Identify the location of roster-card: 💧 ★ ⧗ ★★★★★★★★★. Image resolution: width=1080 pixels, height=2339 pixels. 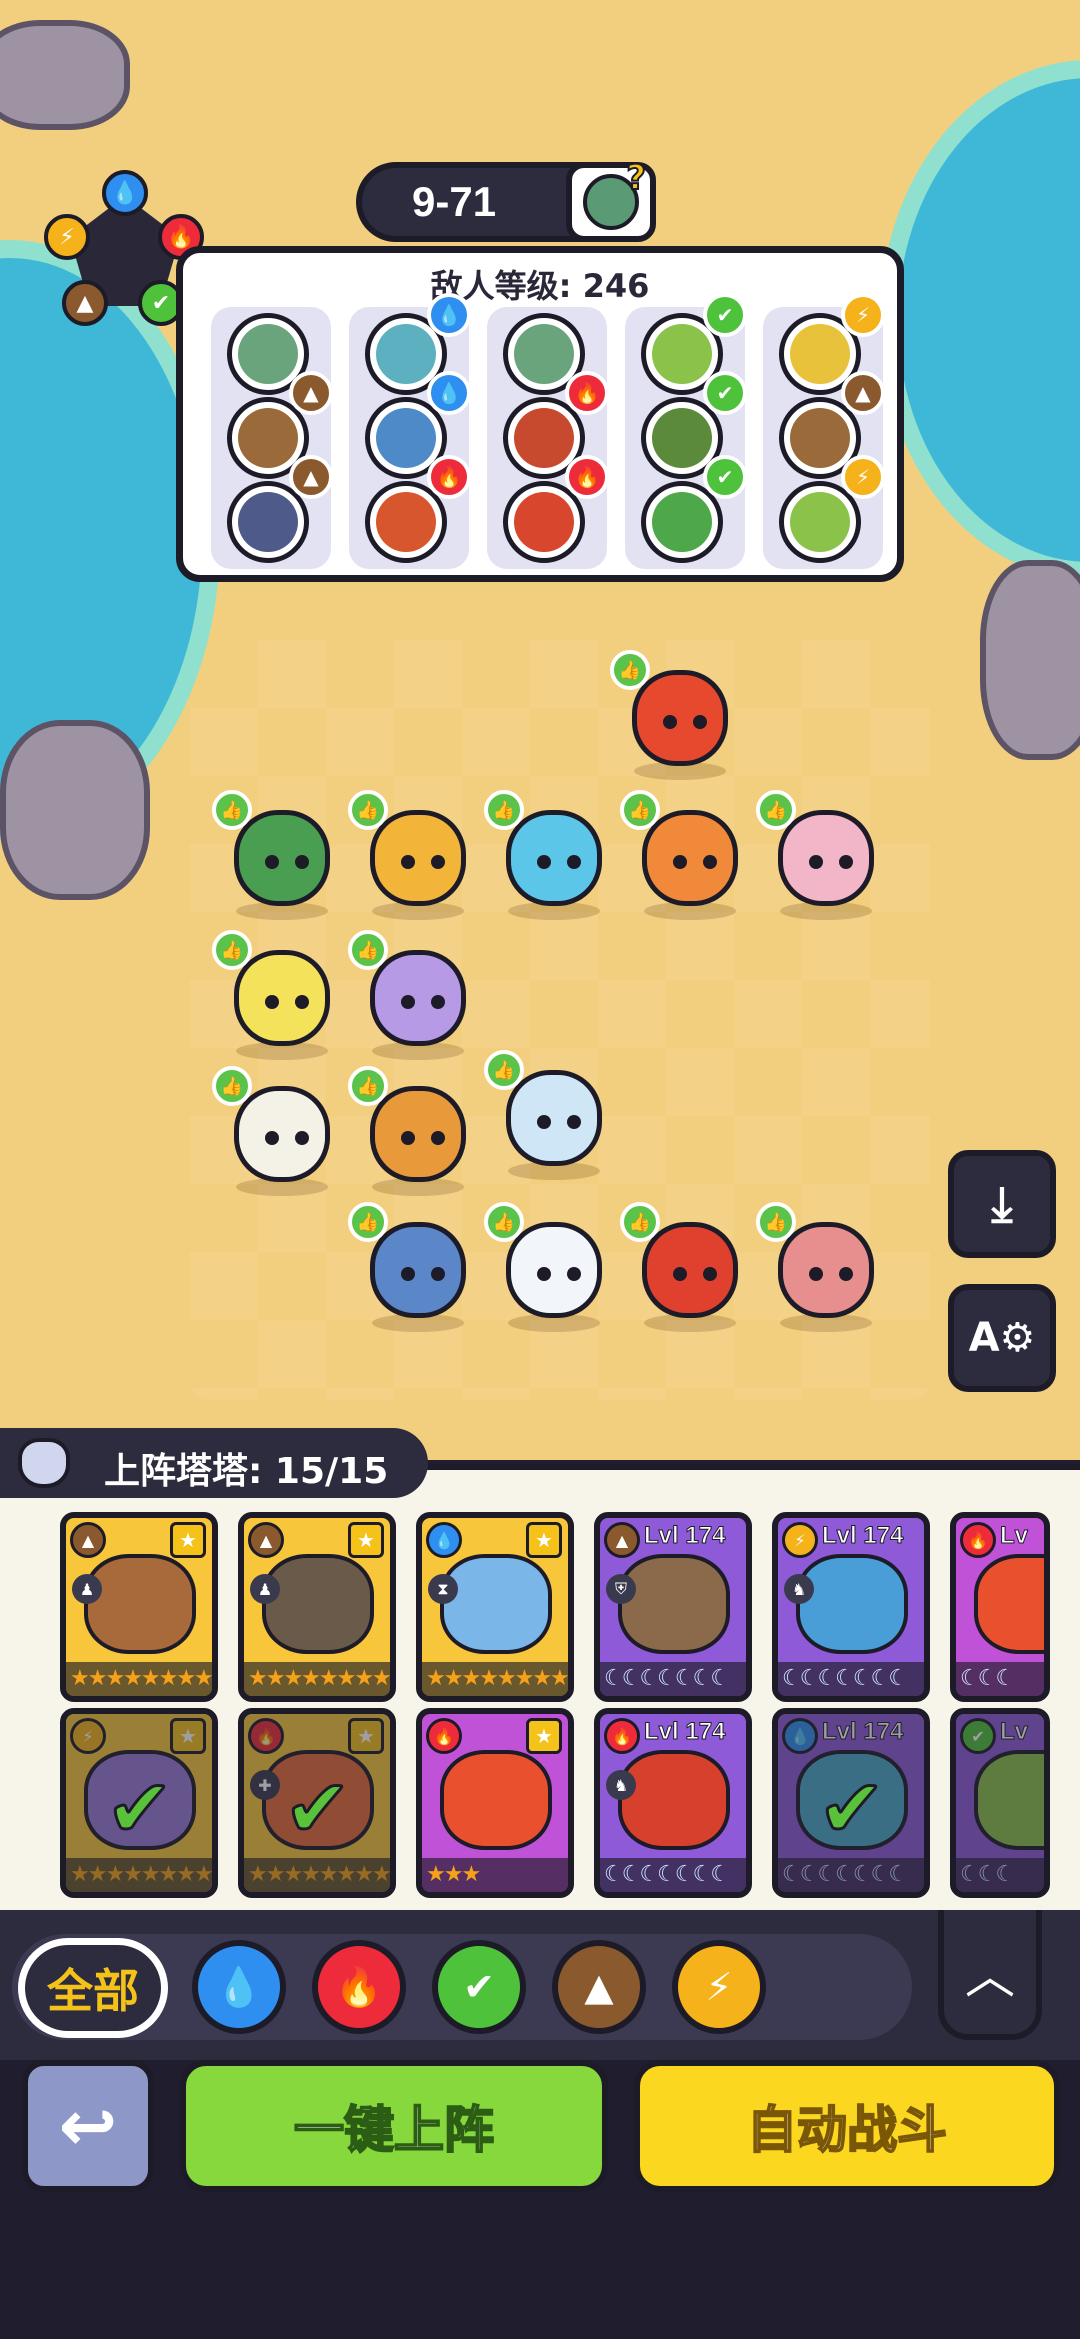
(495, 1607).